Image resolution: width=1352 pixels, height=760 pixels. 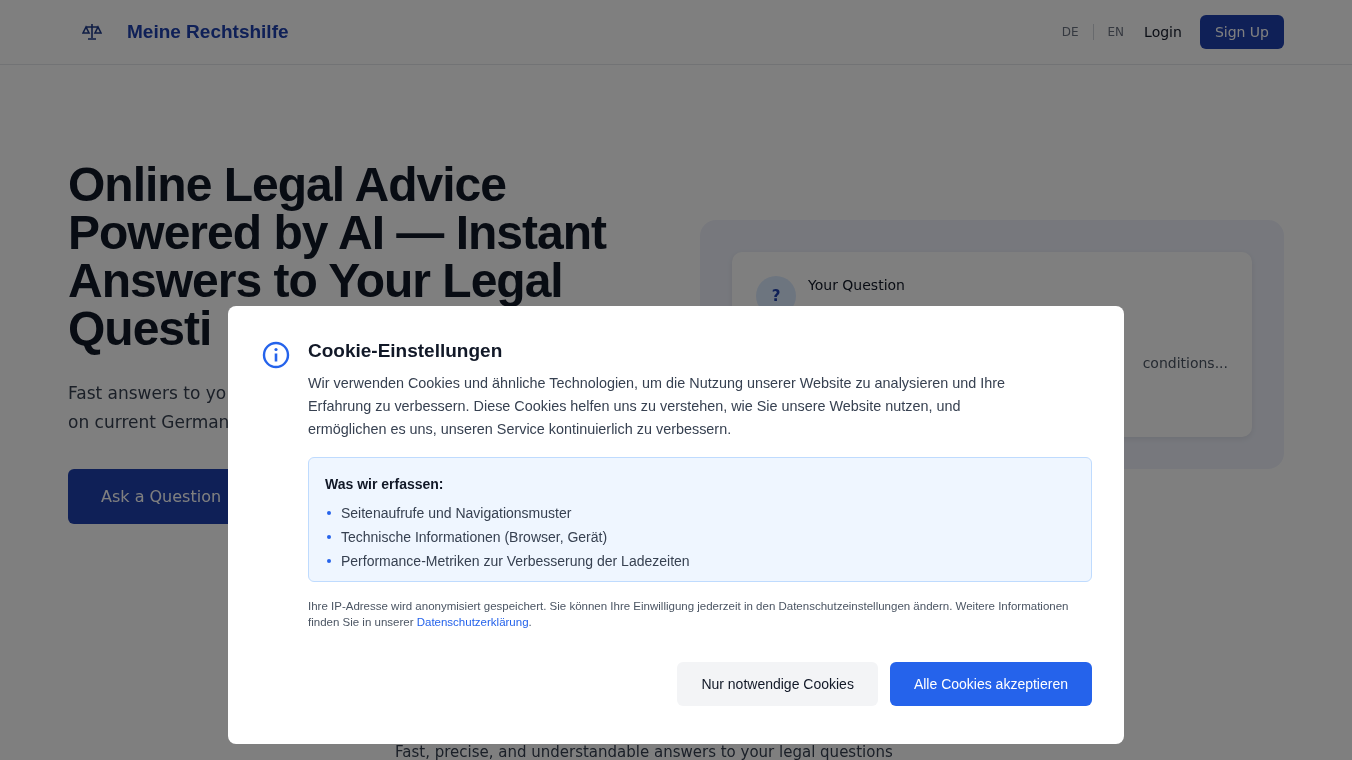 What do you see at coordinates (777, 684) in the screenshot?
I see `necessary-only-button: Nur notwendige Cookies` at bounding box center [777, 684].